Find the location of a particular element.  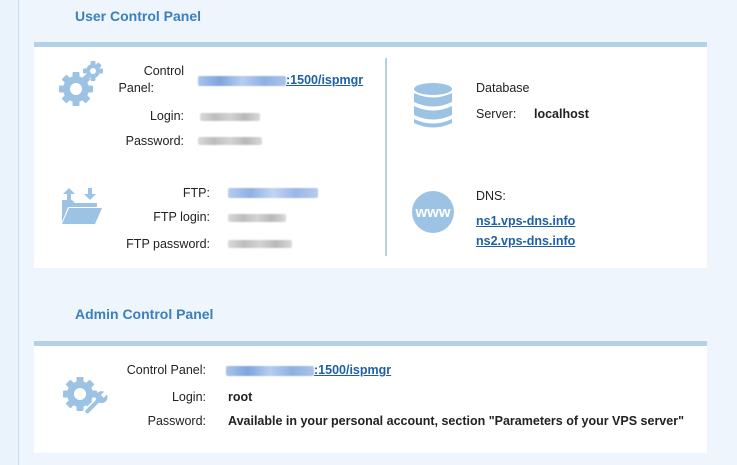

redacted-login is located at coordinates (230, 117).